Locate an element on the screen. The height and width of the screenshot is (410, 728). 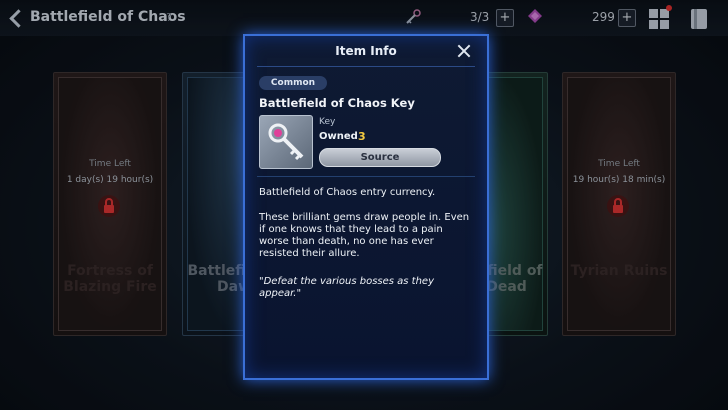
owned-value: 3 is located at coordinates (362, 136).